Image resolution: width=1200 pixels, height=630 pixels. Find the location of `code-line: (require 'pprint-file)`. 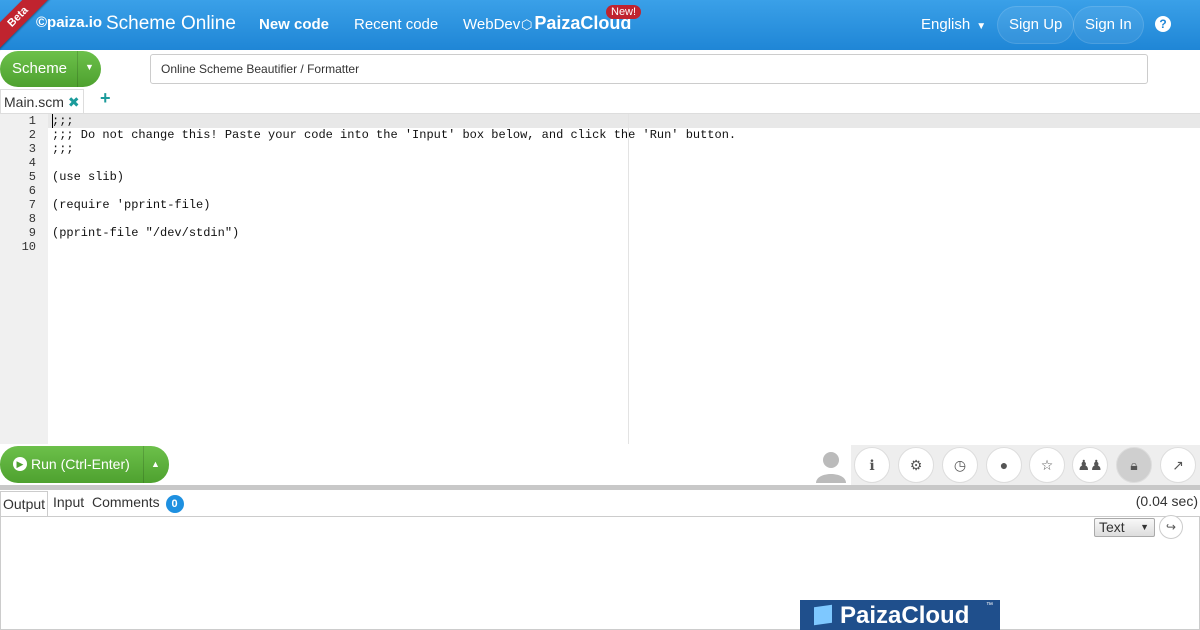

code-line: (require 'pprint-file) is located at coordinates (131, 205).